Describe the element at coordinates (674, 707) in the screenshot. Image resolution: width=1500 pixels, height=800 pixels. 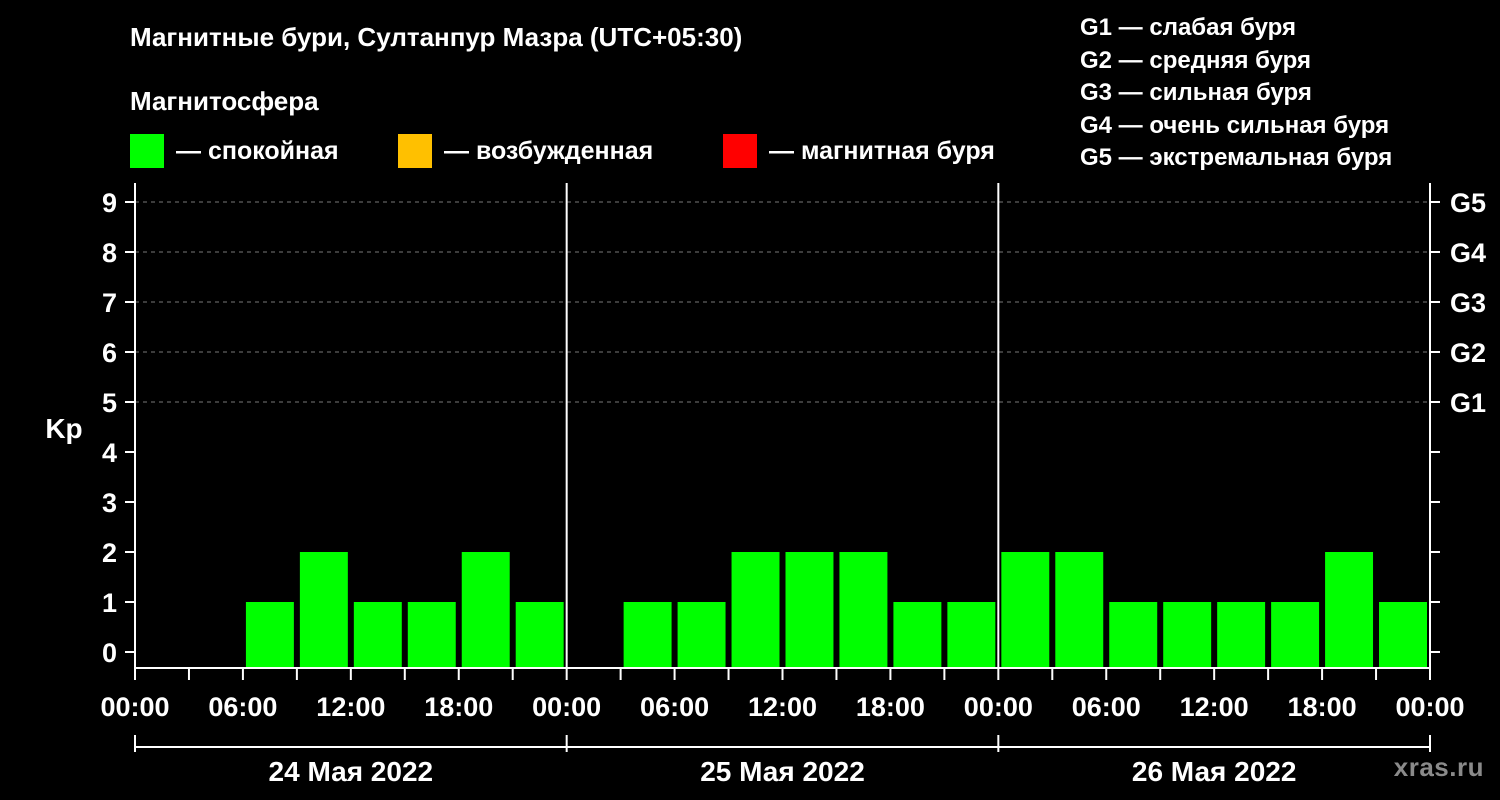
I see `x-tick-label-5: 06:00` at that location.